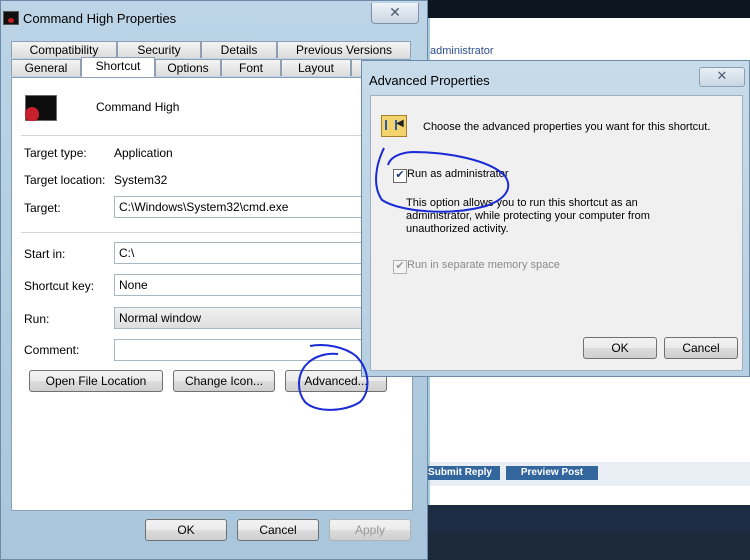  Describe the element at coordinates (344, 49) in the screenshot. I see `tab-previous-versions: Previous Versions` at that location.